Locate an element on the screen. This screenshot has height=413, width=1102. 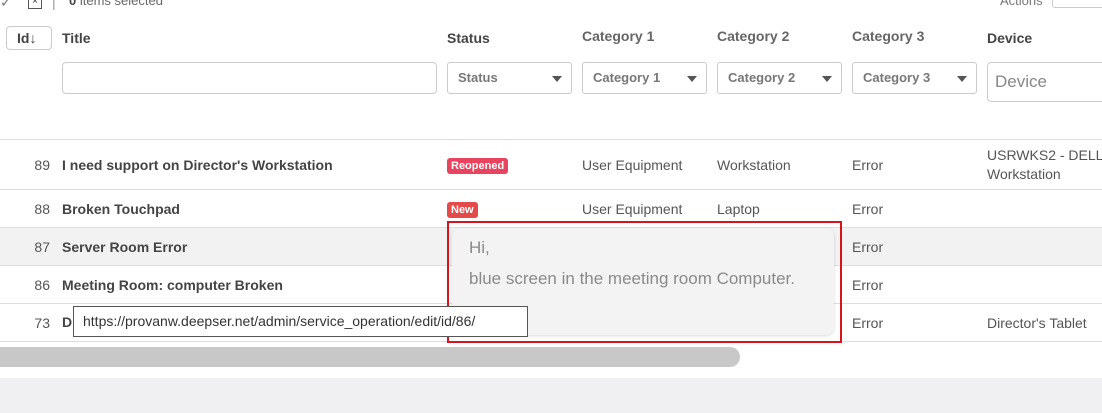
row-id: 89 is located at coordinates (42, 165).